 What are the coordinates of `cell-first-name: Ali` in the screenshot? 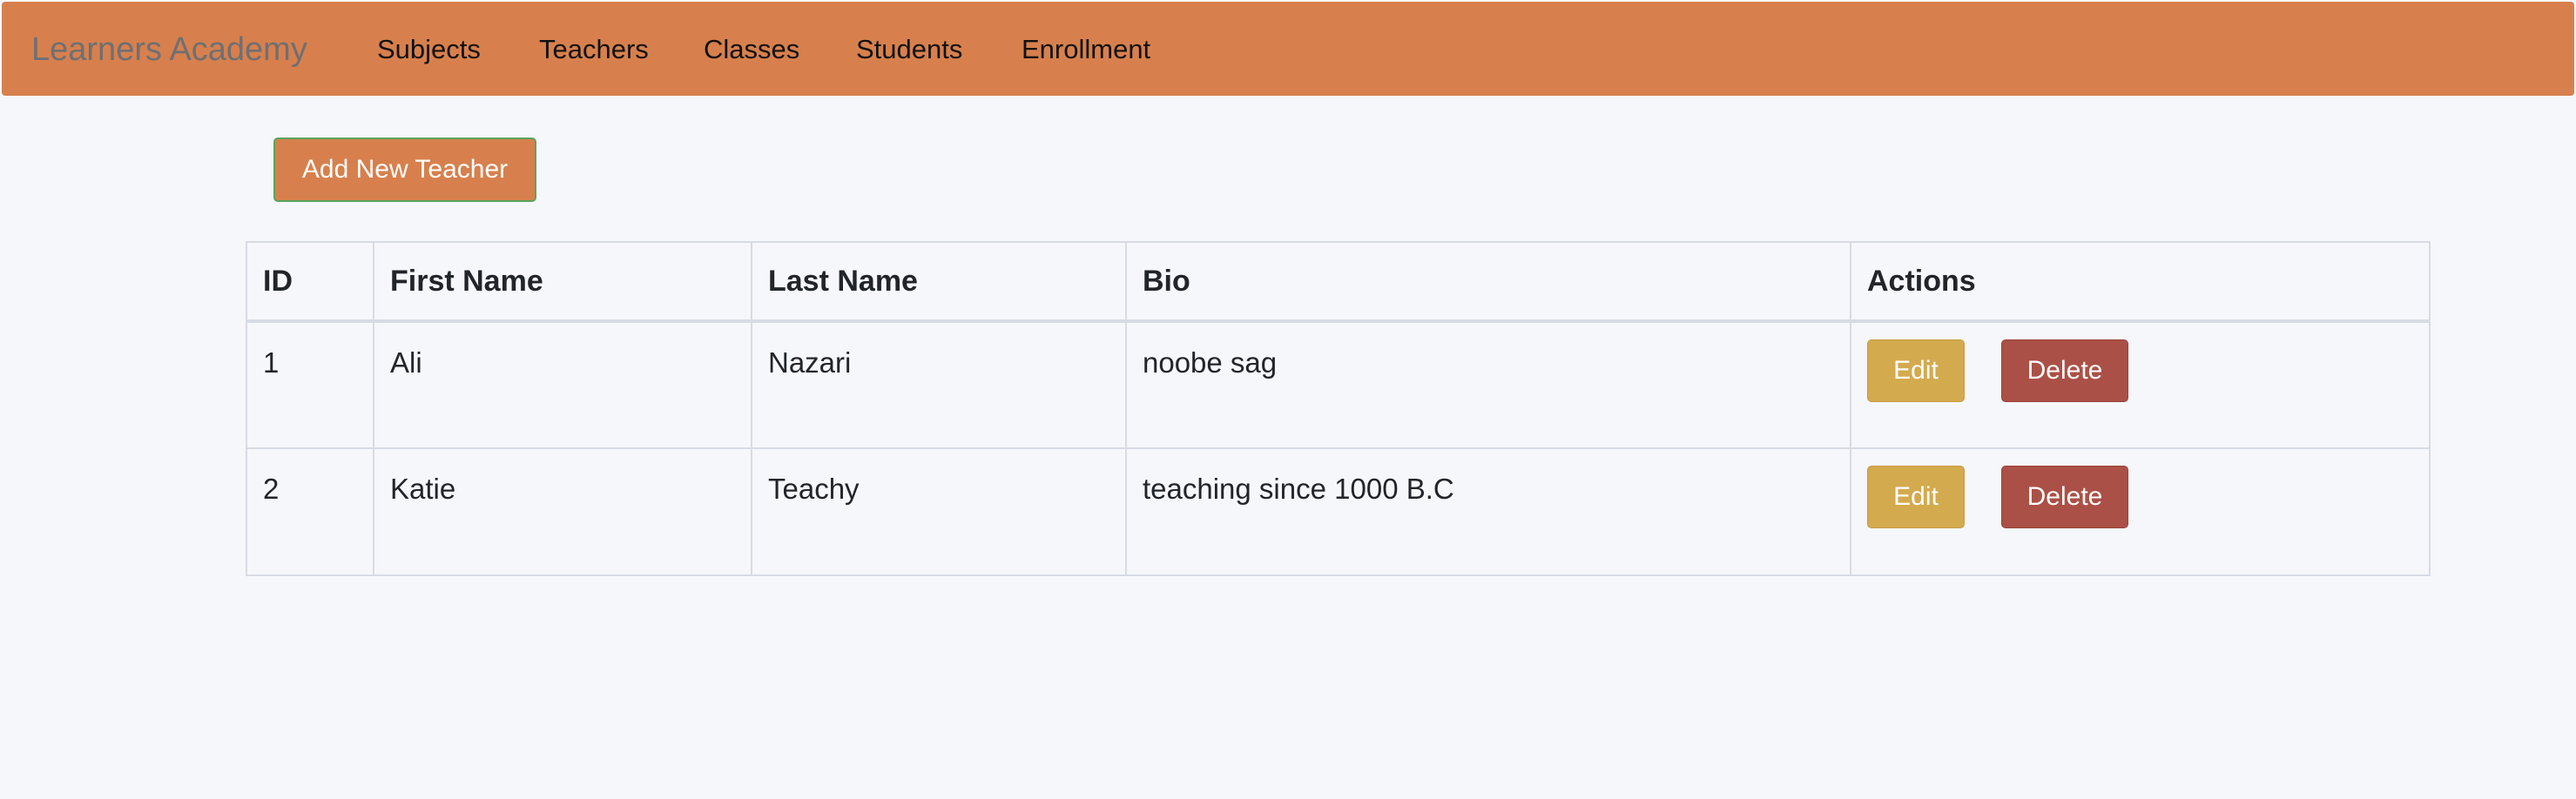 It's located at (563, 385).